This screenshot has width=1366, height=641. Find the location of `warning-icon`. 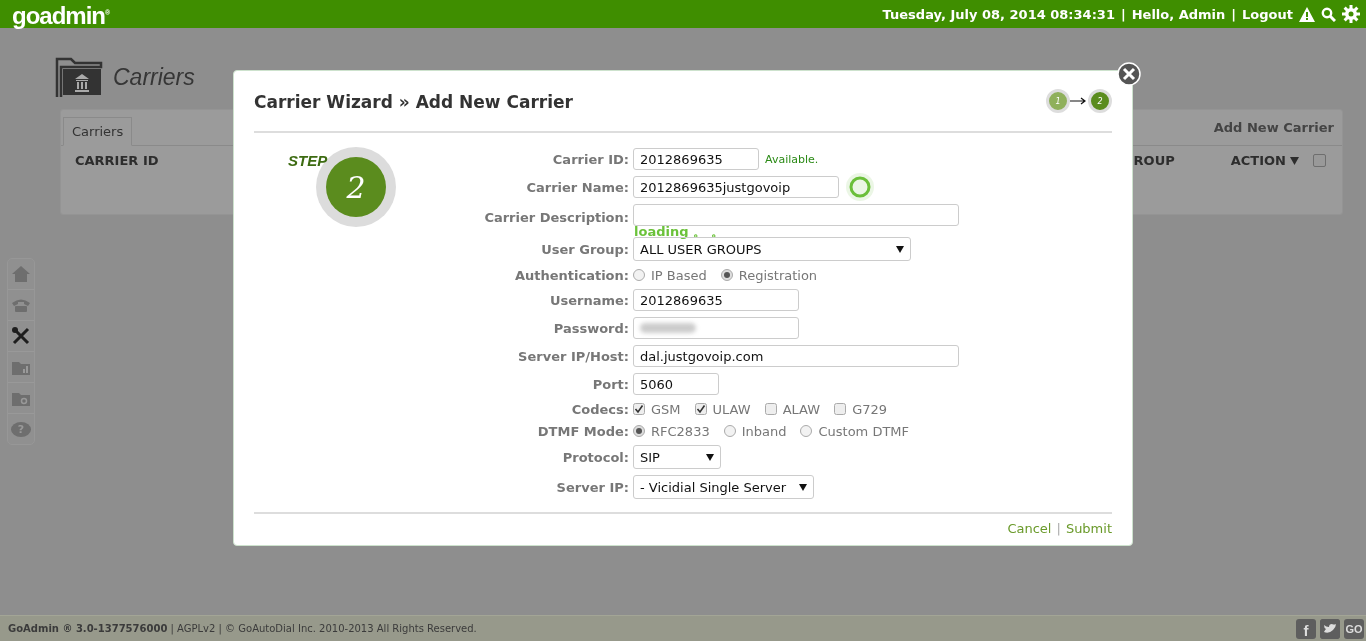

warning-icon is located at coordinates (1307, 14).